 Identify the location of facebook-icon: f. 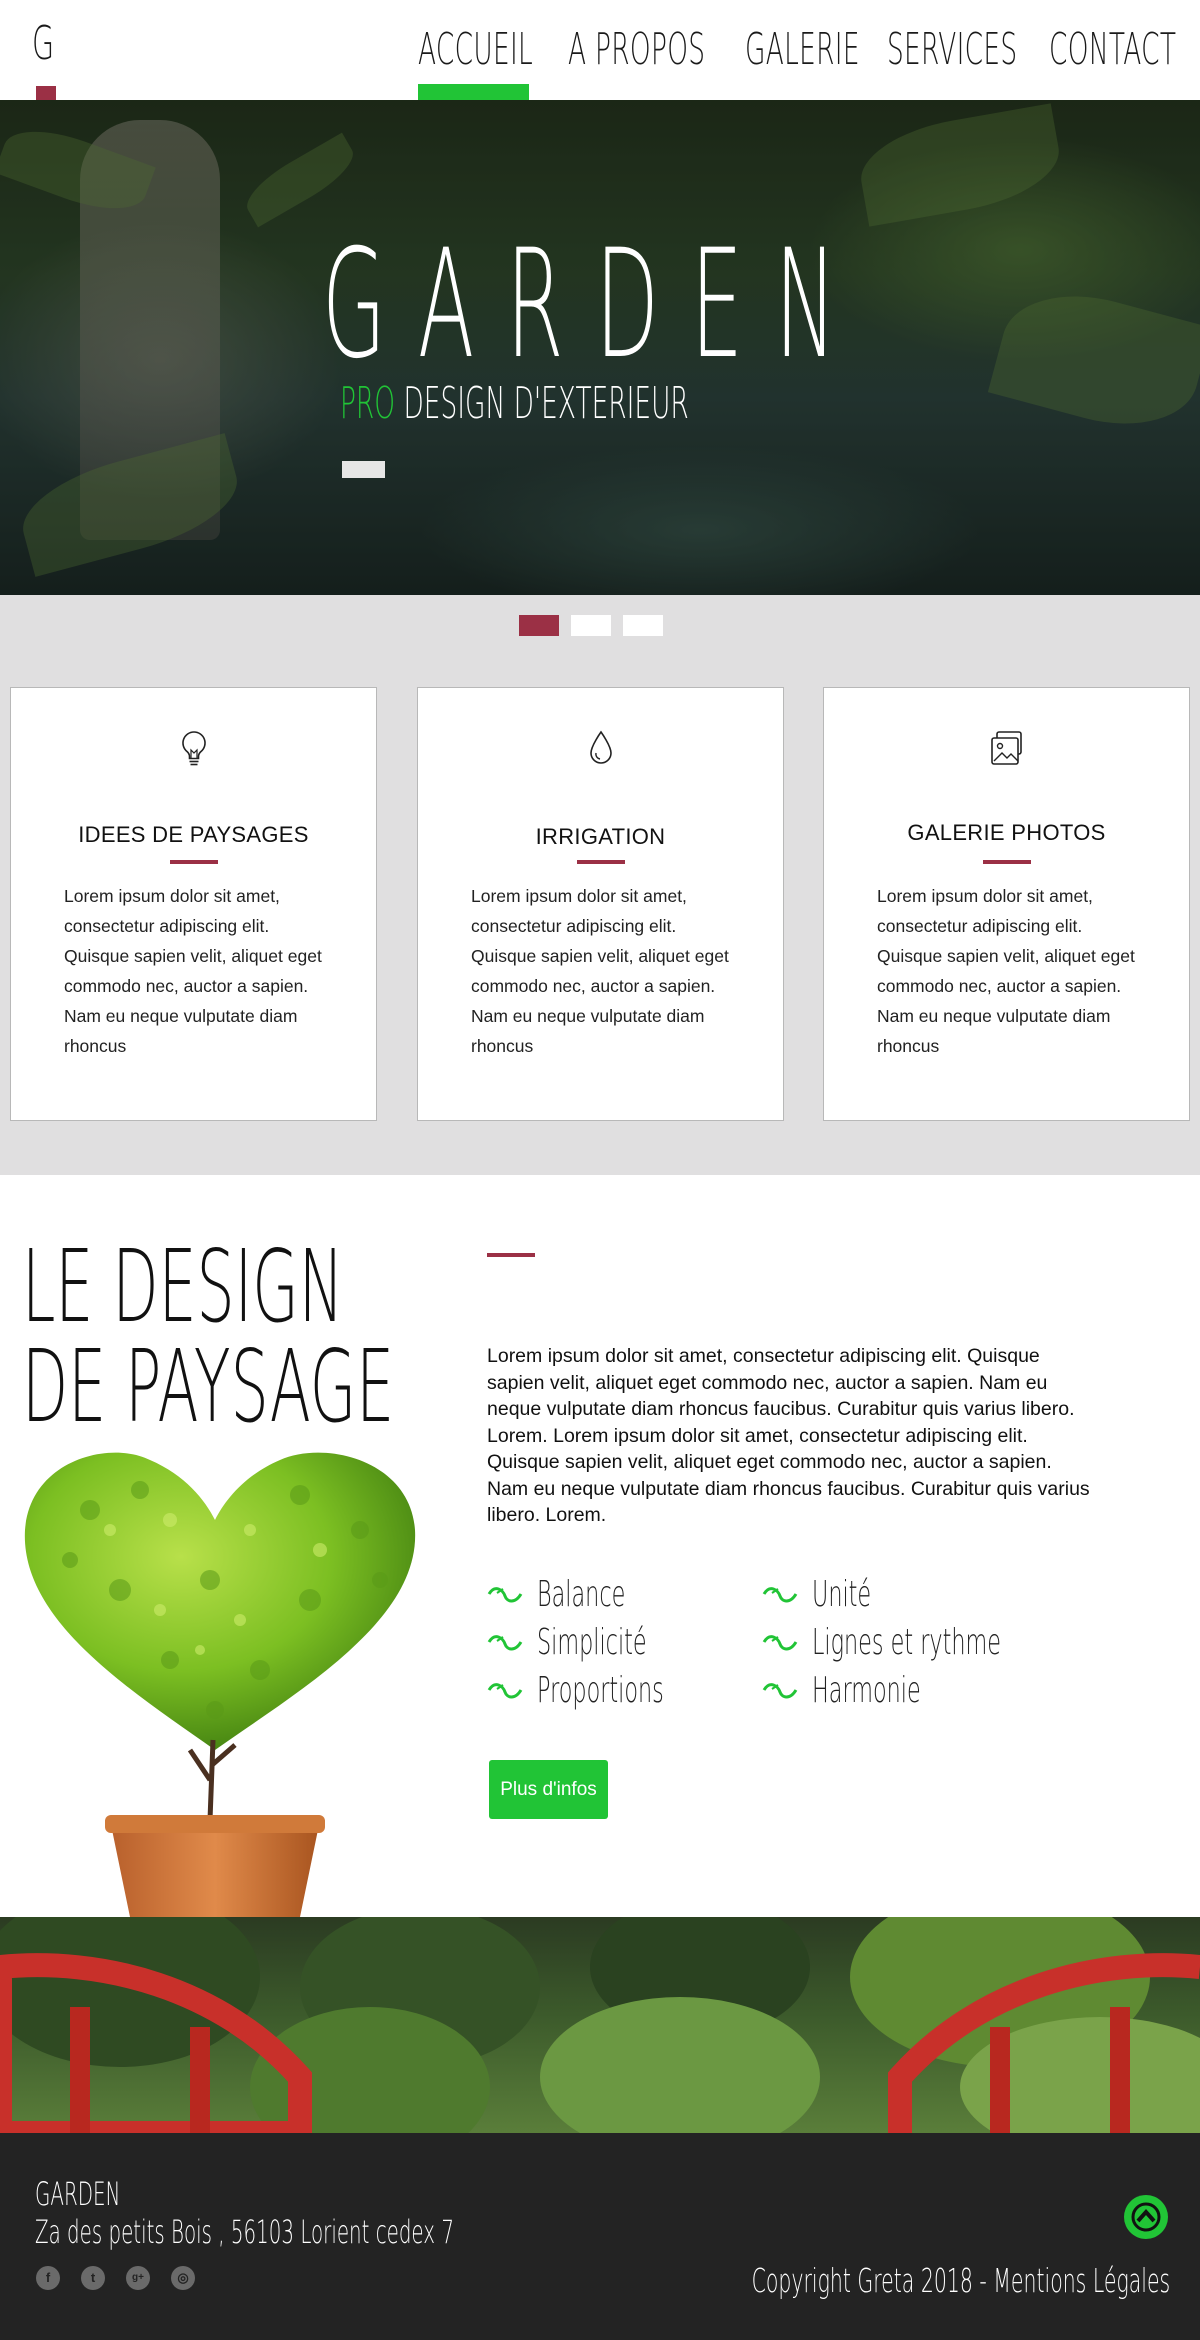
(48, 2278).